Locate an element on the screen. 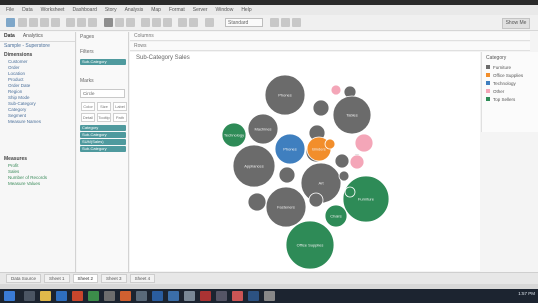 The image size is (538, 303). tooltip-icon is located at coordinates (193, 22).